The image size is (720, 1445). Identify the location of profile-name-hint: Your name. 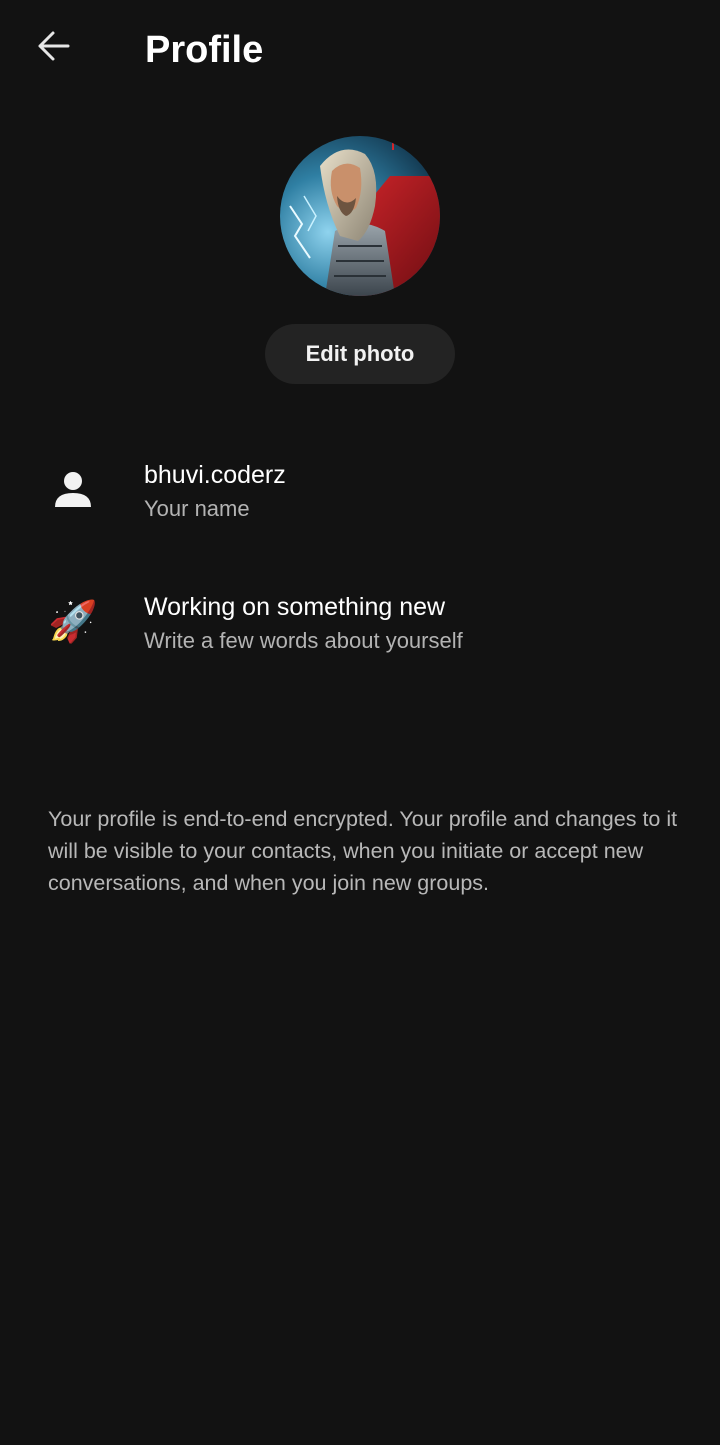
(197, 508).